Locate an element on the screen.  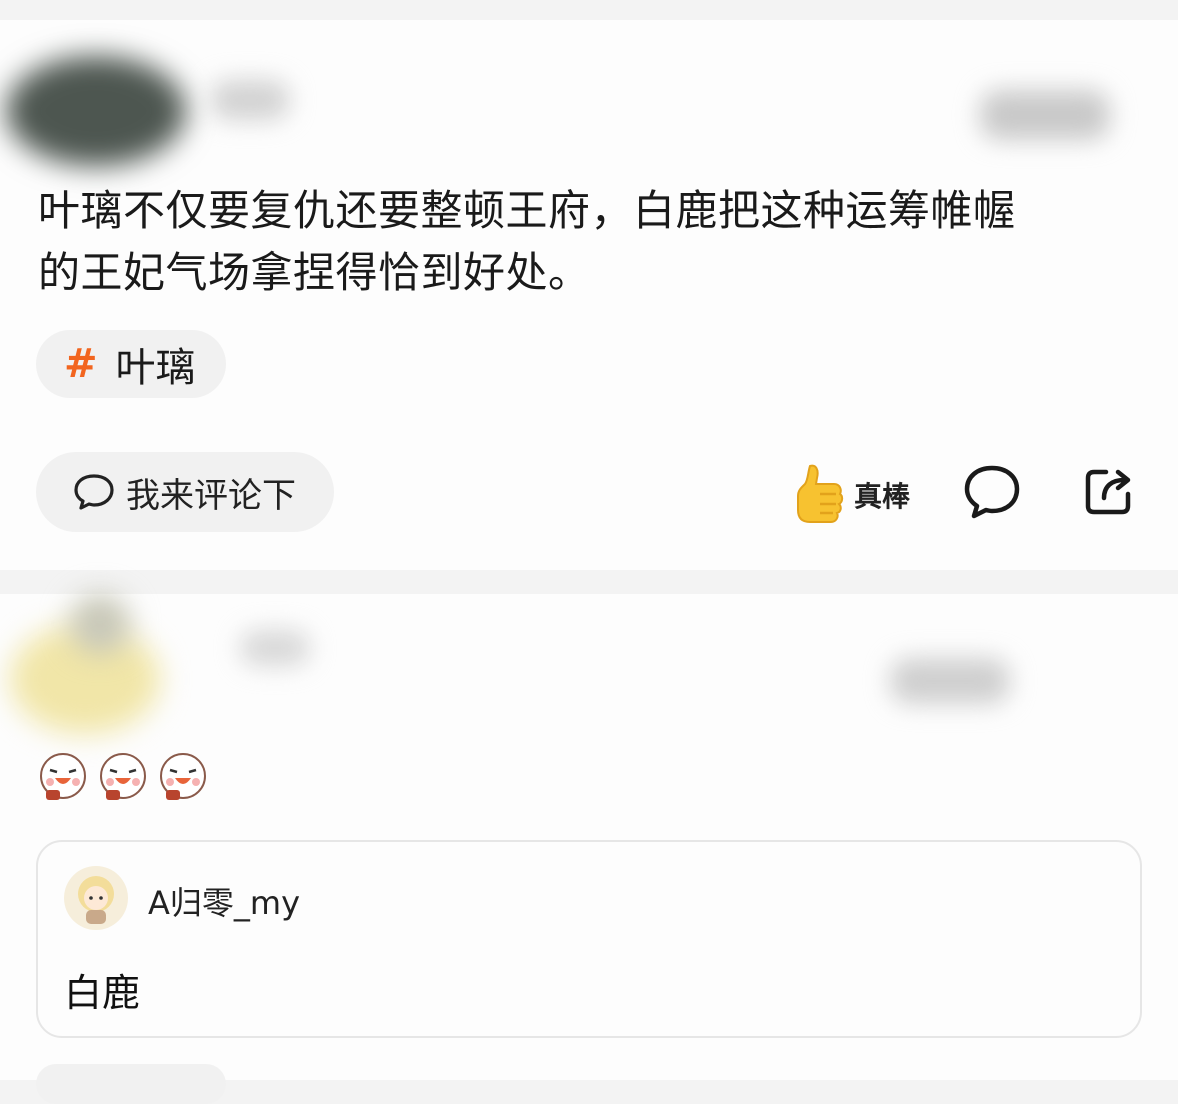
comment-button is located at coordinates (992, 494).